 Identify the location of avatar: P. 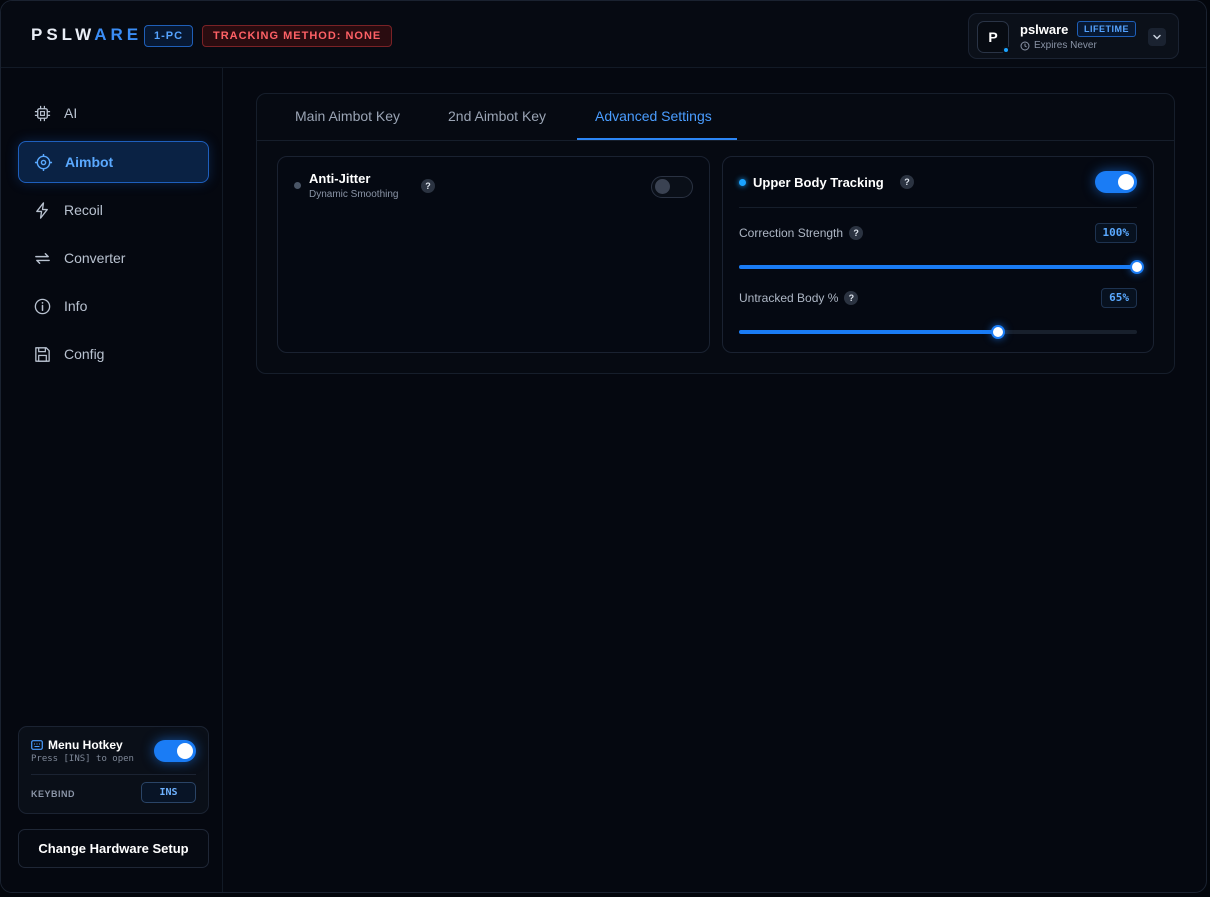
(993, 37).